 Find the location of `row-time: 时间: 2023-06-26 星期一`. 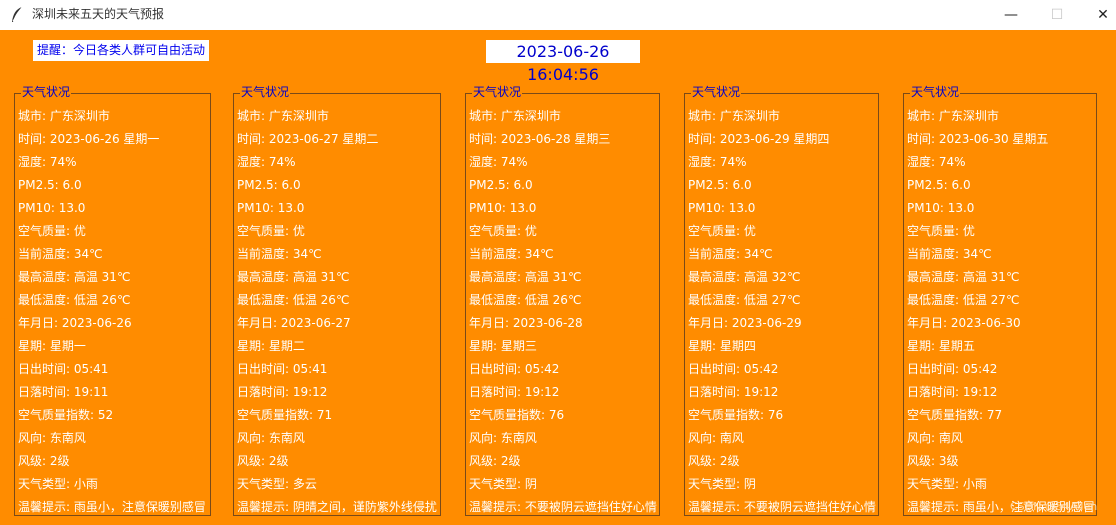

row-time: 时间: 2023-06-26 星期一 is located at coordinates (89, 139).